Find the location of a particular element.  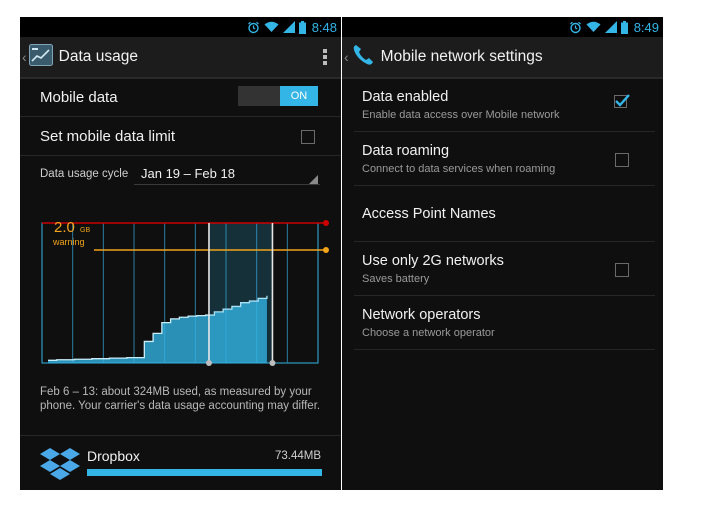

app-usage-bar is located at coordinates (204, 472).